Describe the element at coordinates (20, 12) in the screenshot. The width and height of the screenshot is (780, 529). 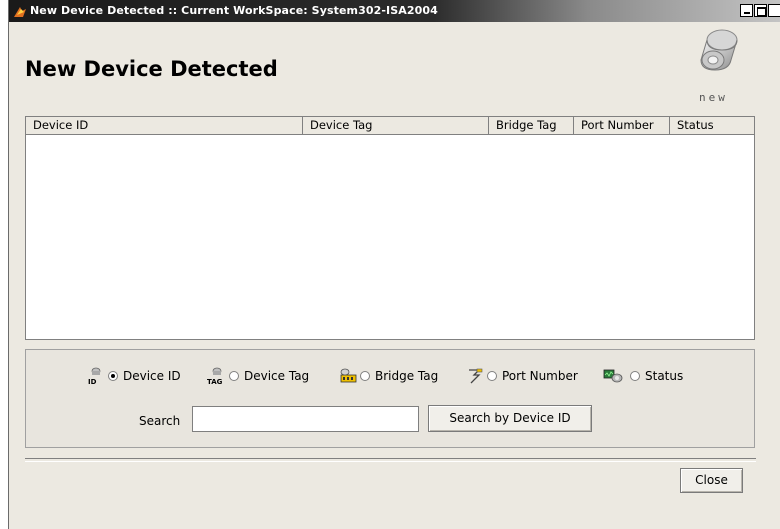
I see `app-icon` at that location.